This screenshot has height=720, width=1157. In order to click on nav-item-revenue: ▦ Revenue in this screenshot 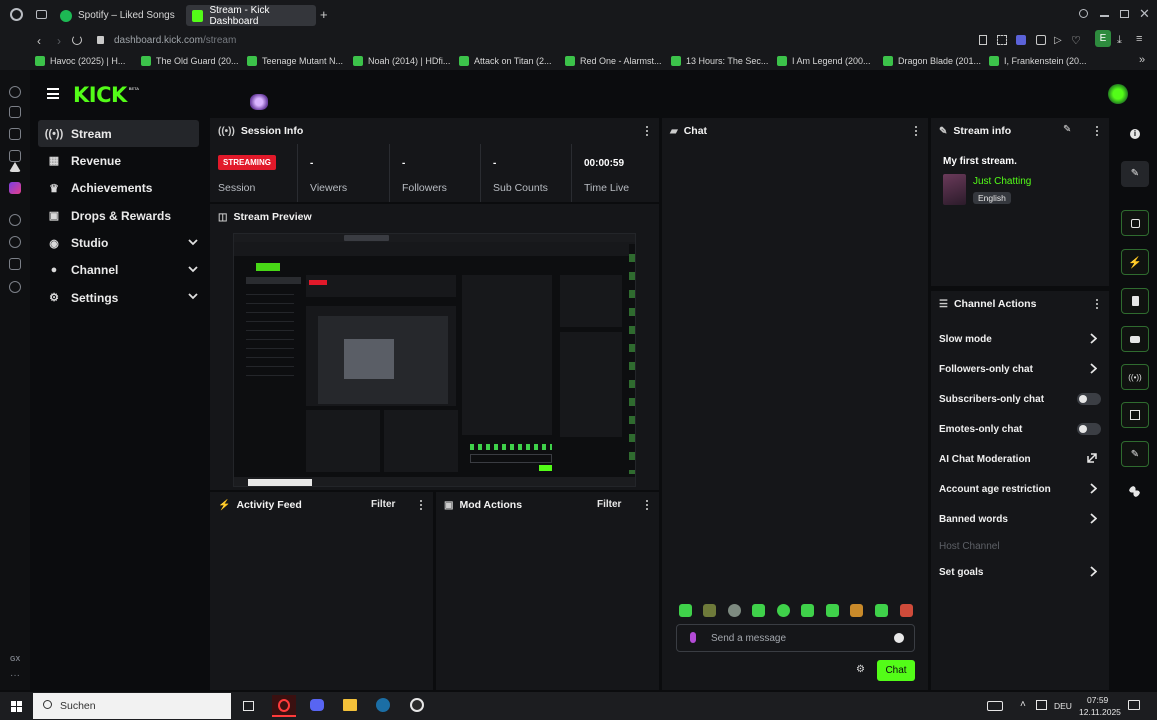, I will do `click(122, 160)`.